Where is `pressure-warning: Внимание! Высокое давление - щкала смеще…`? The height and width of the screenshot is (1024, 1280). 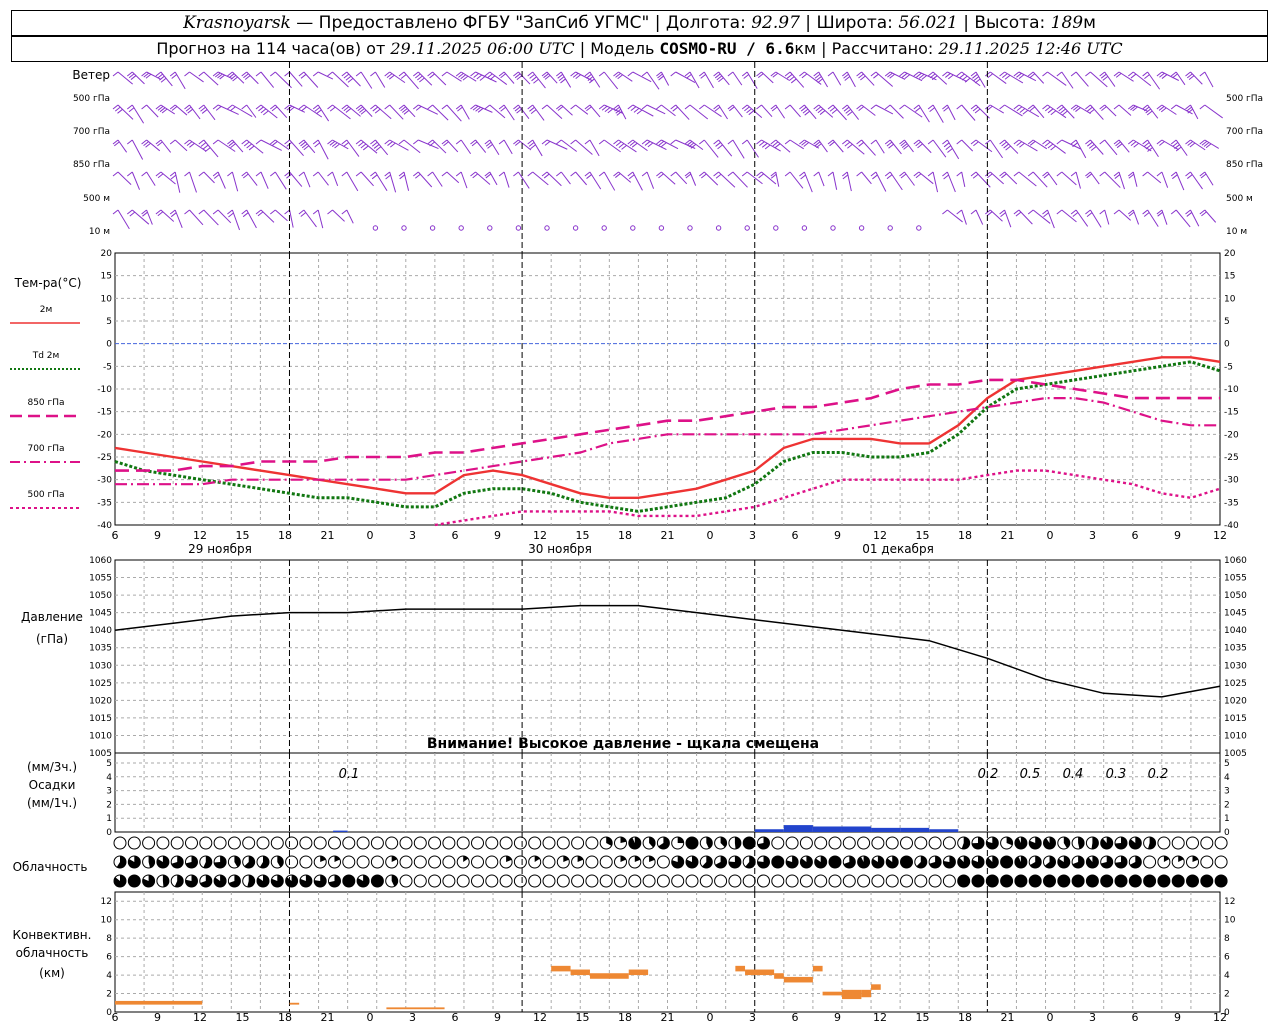 pressure-warning: Внимание! Высокое давление - щкала смеще… is located at coordinates (623, 744).